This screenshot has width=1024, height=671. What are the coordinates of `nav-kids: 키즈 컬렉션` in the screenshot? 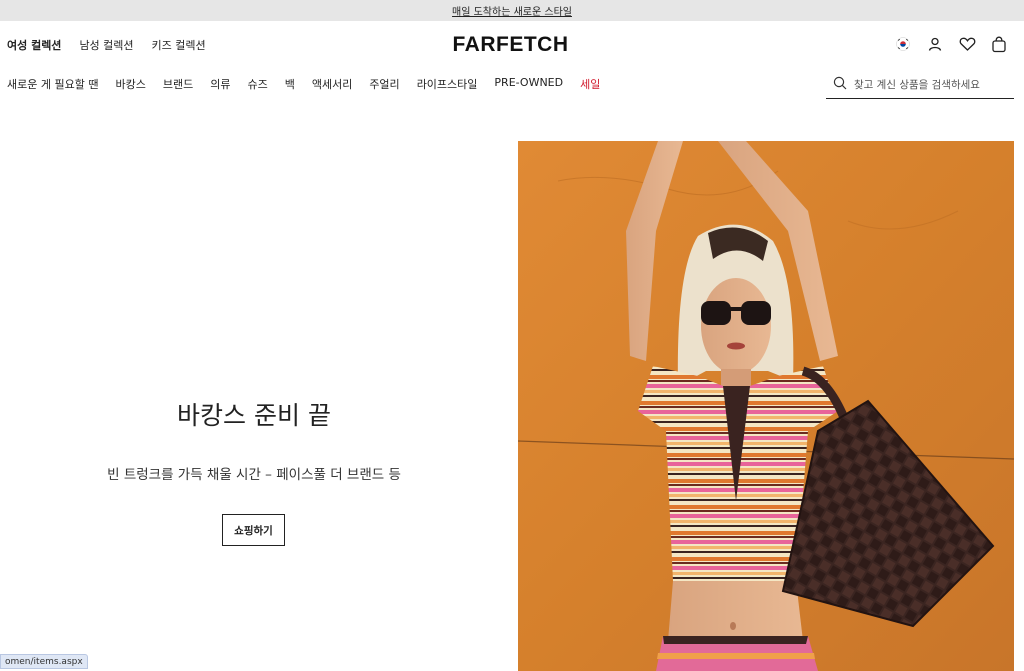 It's located at (179, 45).